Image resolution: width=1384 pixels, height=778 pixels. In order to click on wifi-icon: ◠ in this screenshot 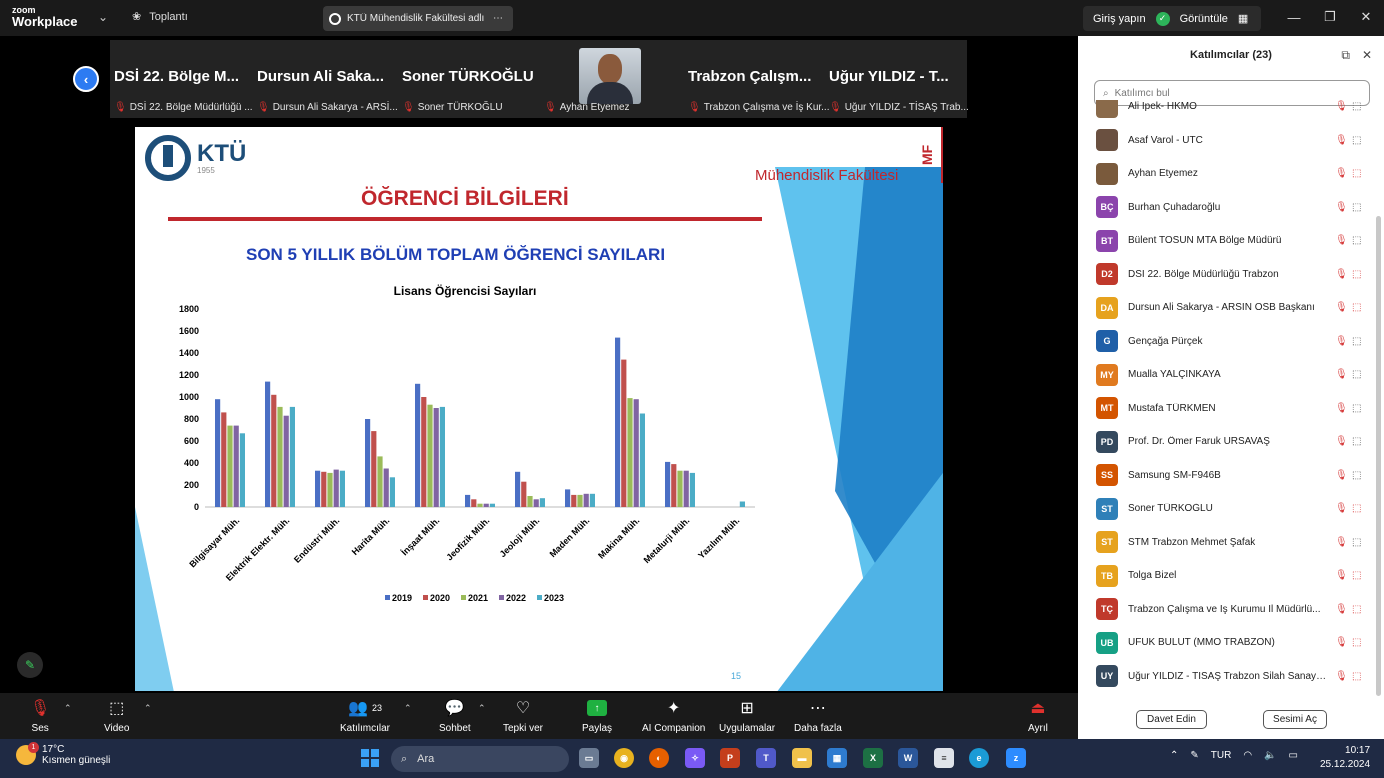, I will do `click(1247, 755)`.